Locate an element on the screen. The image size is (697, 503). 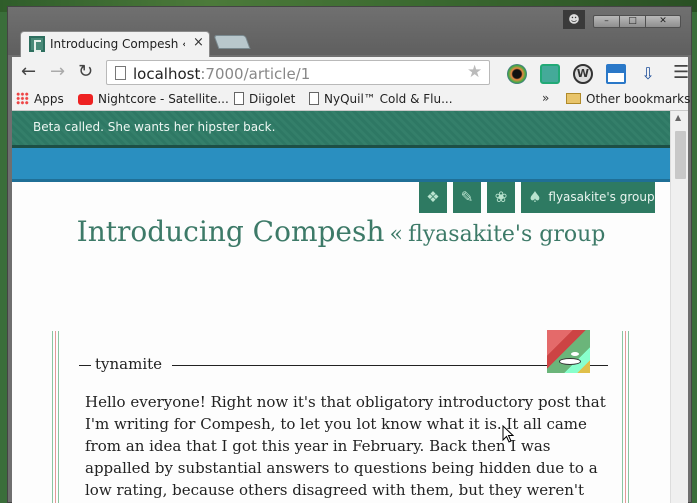
title-bar: ☻ – □ ✕ Introducing Compesh « fly × is located at coordinates (349, 32).